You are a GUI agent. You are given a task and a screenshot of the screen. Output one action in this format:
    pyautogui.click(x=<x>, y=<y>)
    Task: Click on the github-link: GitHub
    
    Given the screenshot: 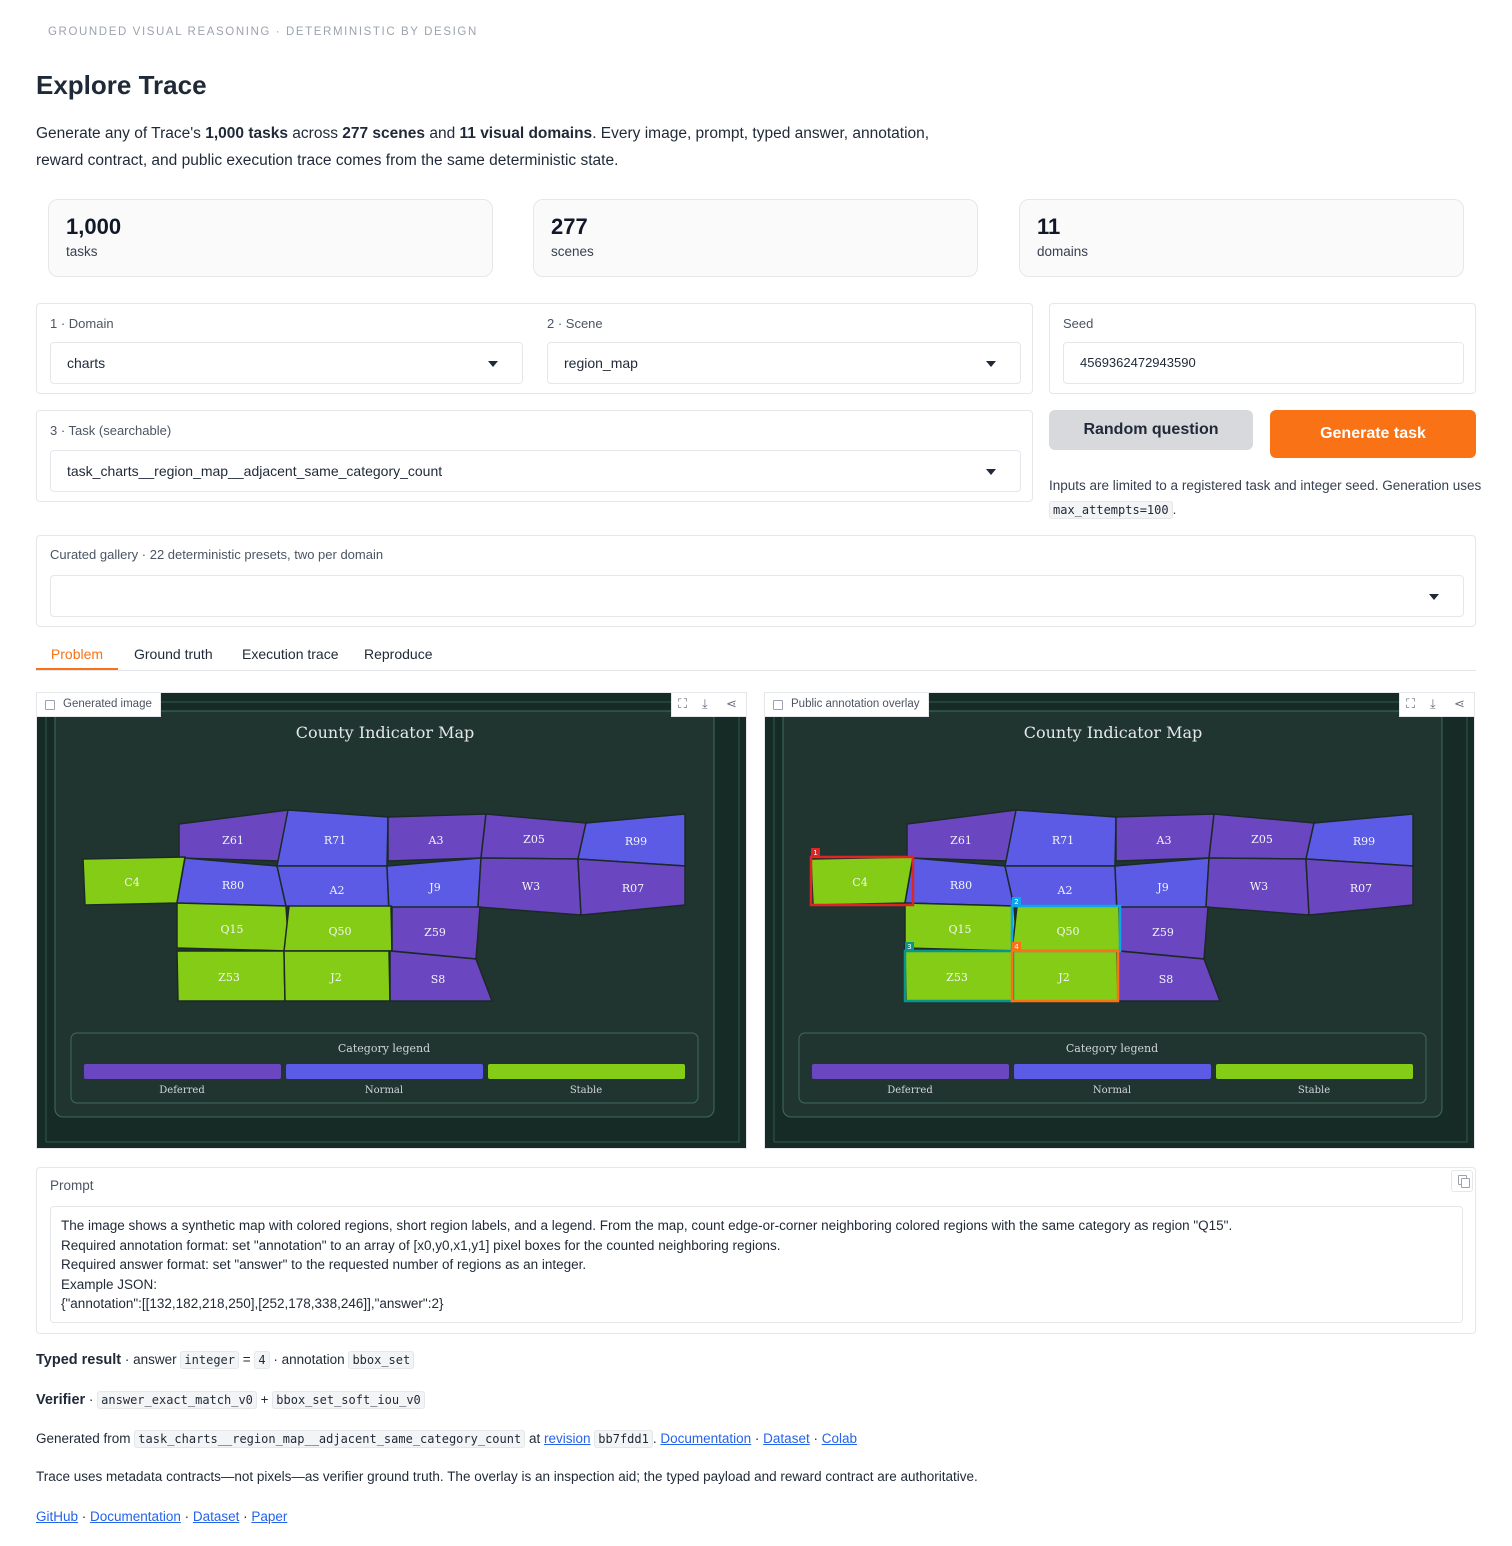 What is the action you would take?
    pyautogui.click(x=57, y=1516)
    